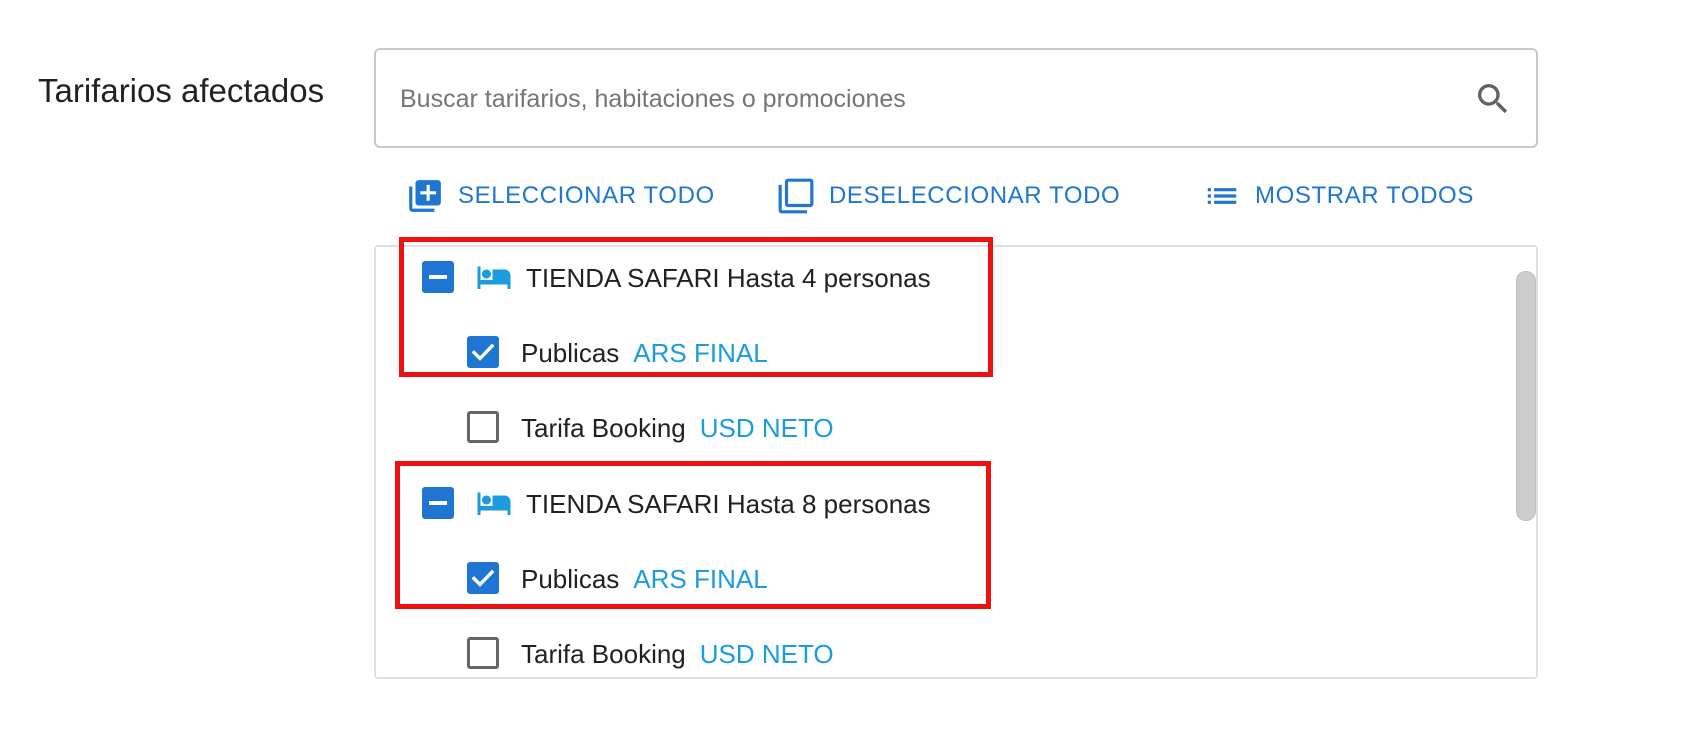  What do you see at coordinates (586, 195) in the screenshot?
I see `select-all-label: SELECCIONAR TODO` at bounding box center [586, 195].